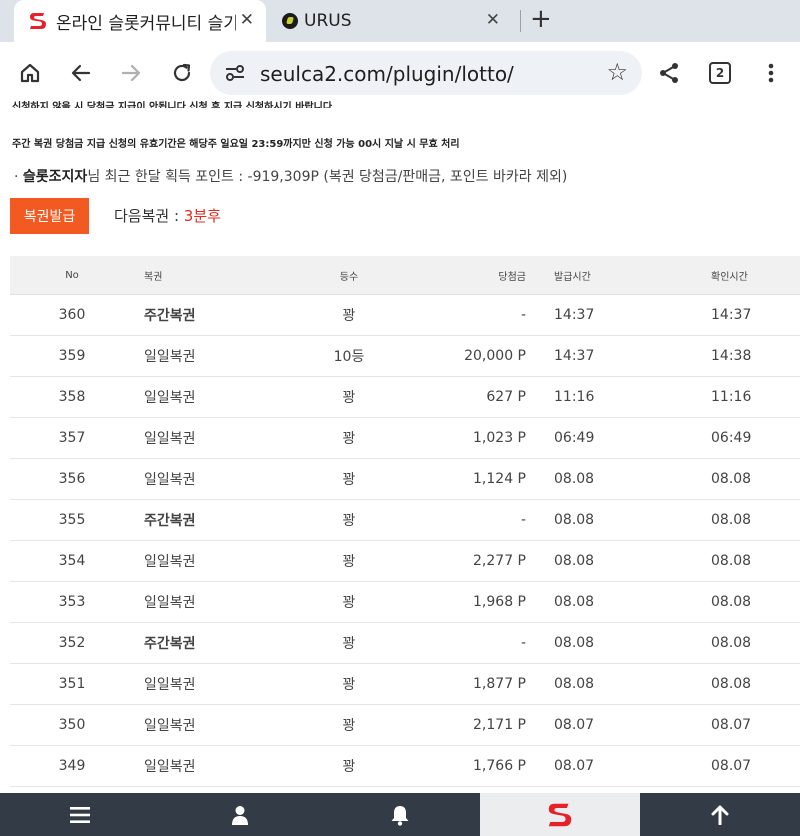  What do you see at coordinates (486, 397) in the screenshot?
I see `cell-prize: 627 P` at bounding box center [486, 397].